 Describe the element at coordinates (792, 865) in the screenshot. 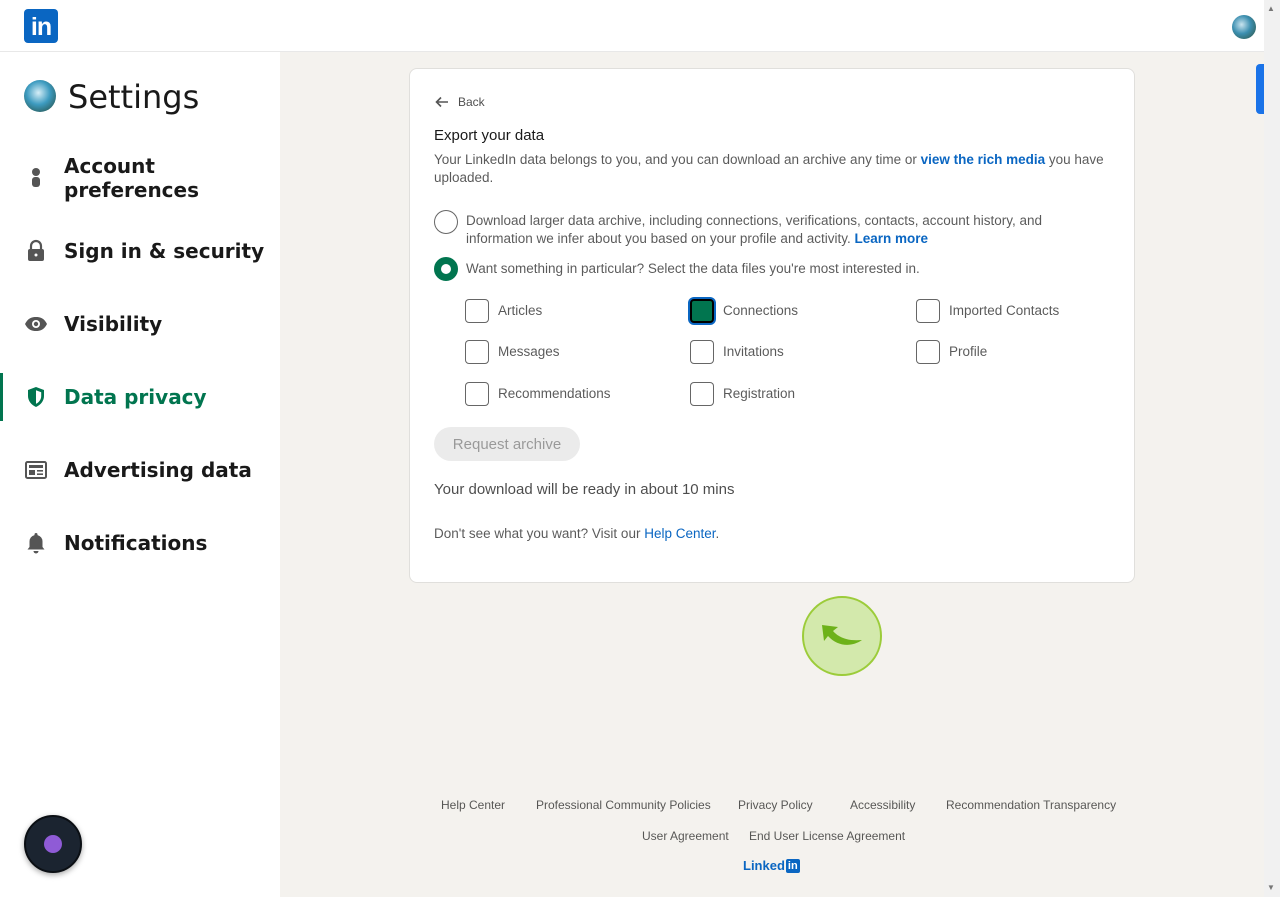

I see `footer-brand-box: in` at that location.